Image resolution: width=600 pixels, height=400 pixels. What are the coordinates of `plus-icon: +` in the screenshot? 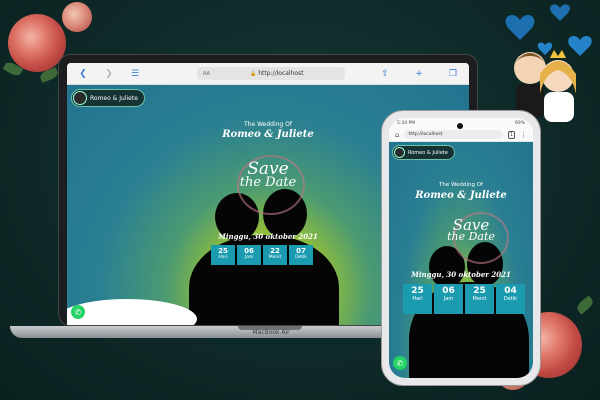 It's located at (419, 74).